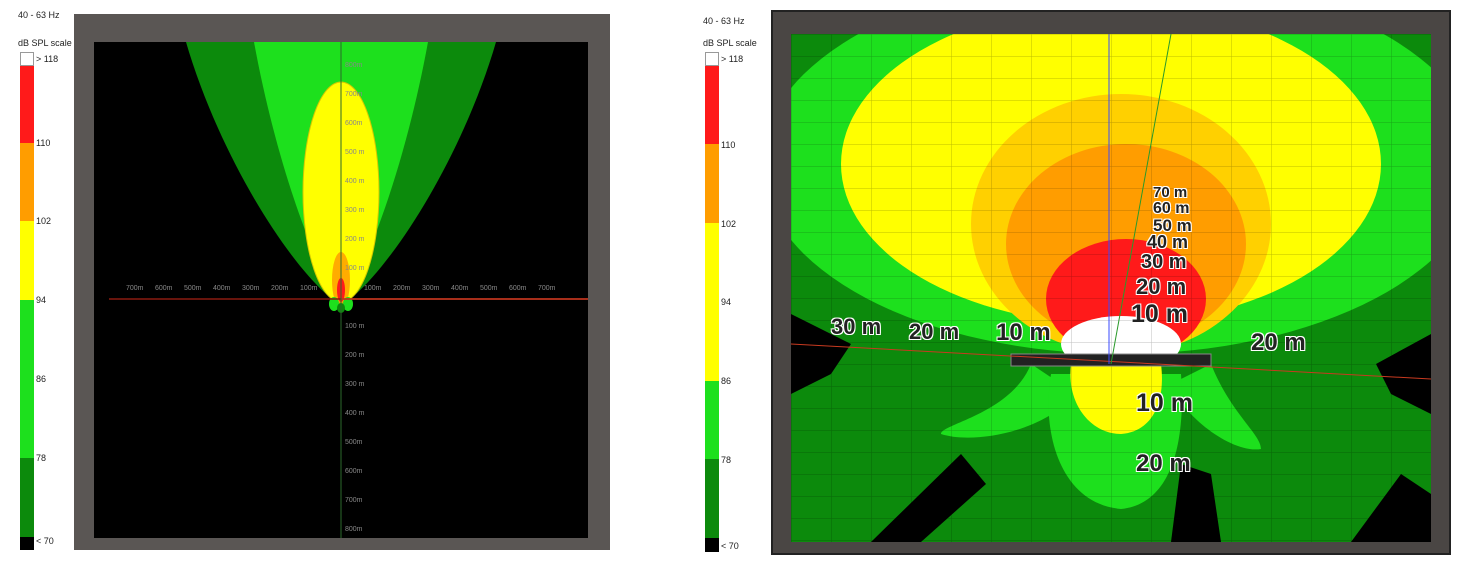  I want to click on distance-label: 40 m, so click(1168, 242).